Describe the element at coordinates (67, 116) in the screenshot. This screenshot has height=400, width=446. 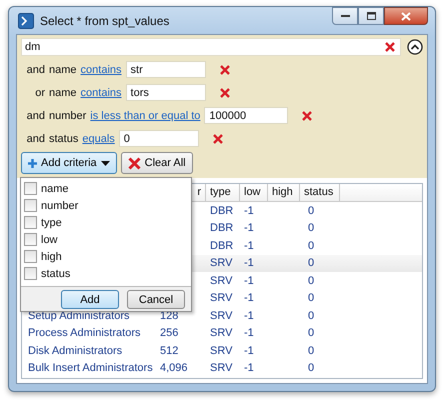
I see `field-label: number` at that location.